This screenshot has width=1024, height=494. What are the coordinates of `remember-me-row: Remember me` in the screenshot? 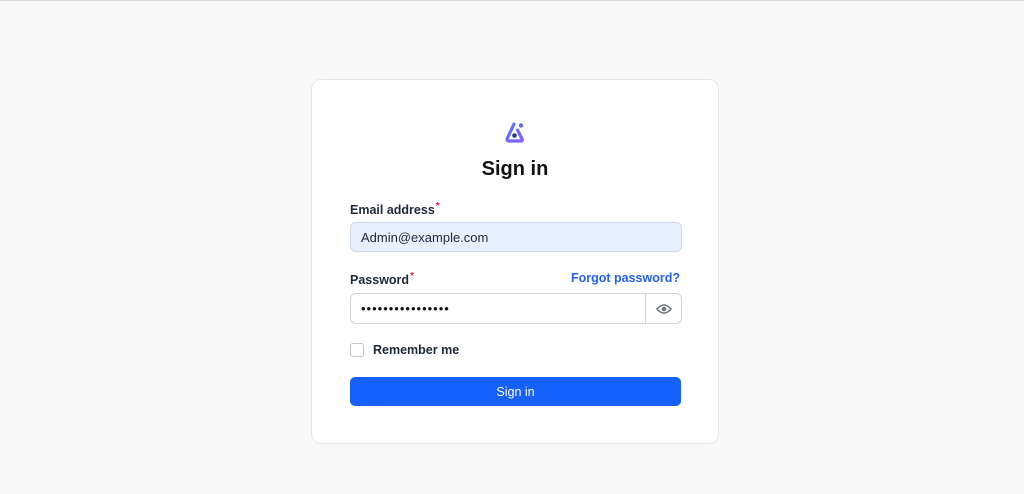 It's located at (404, 350).